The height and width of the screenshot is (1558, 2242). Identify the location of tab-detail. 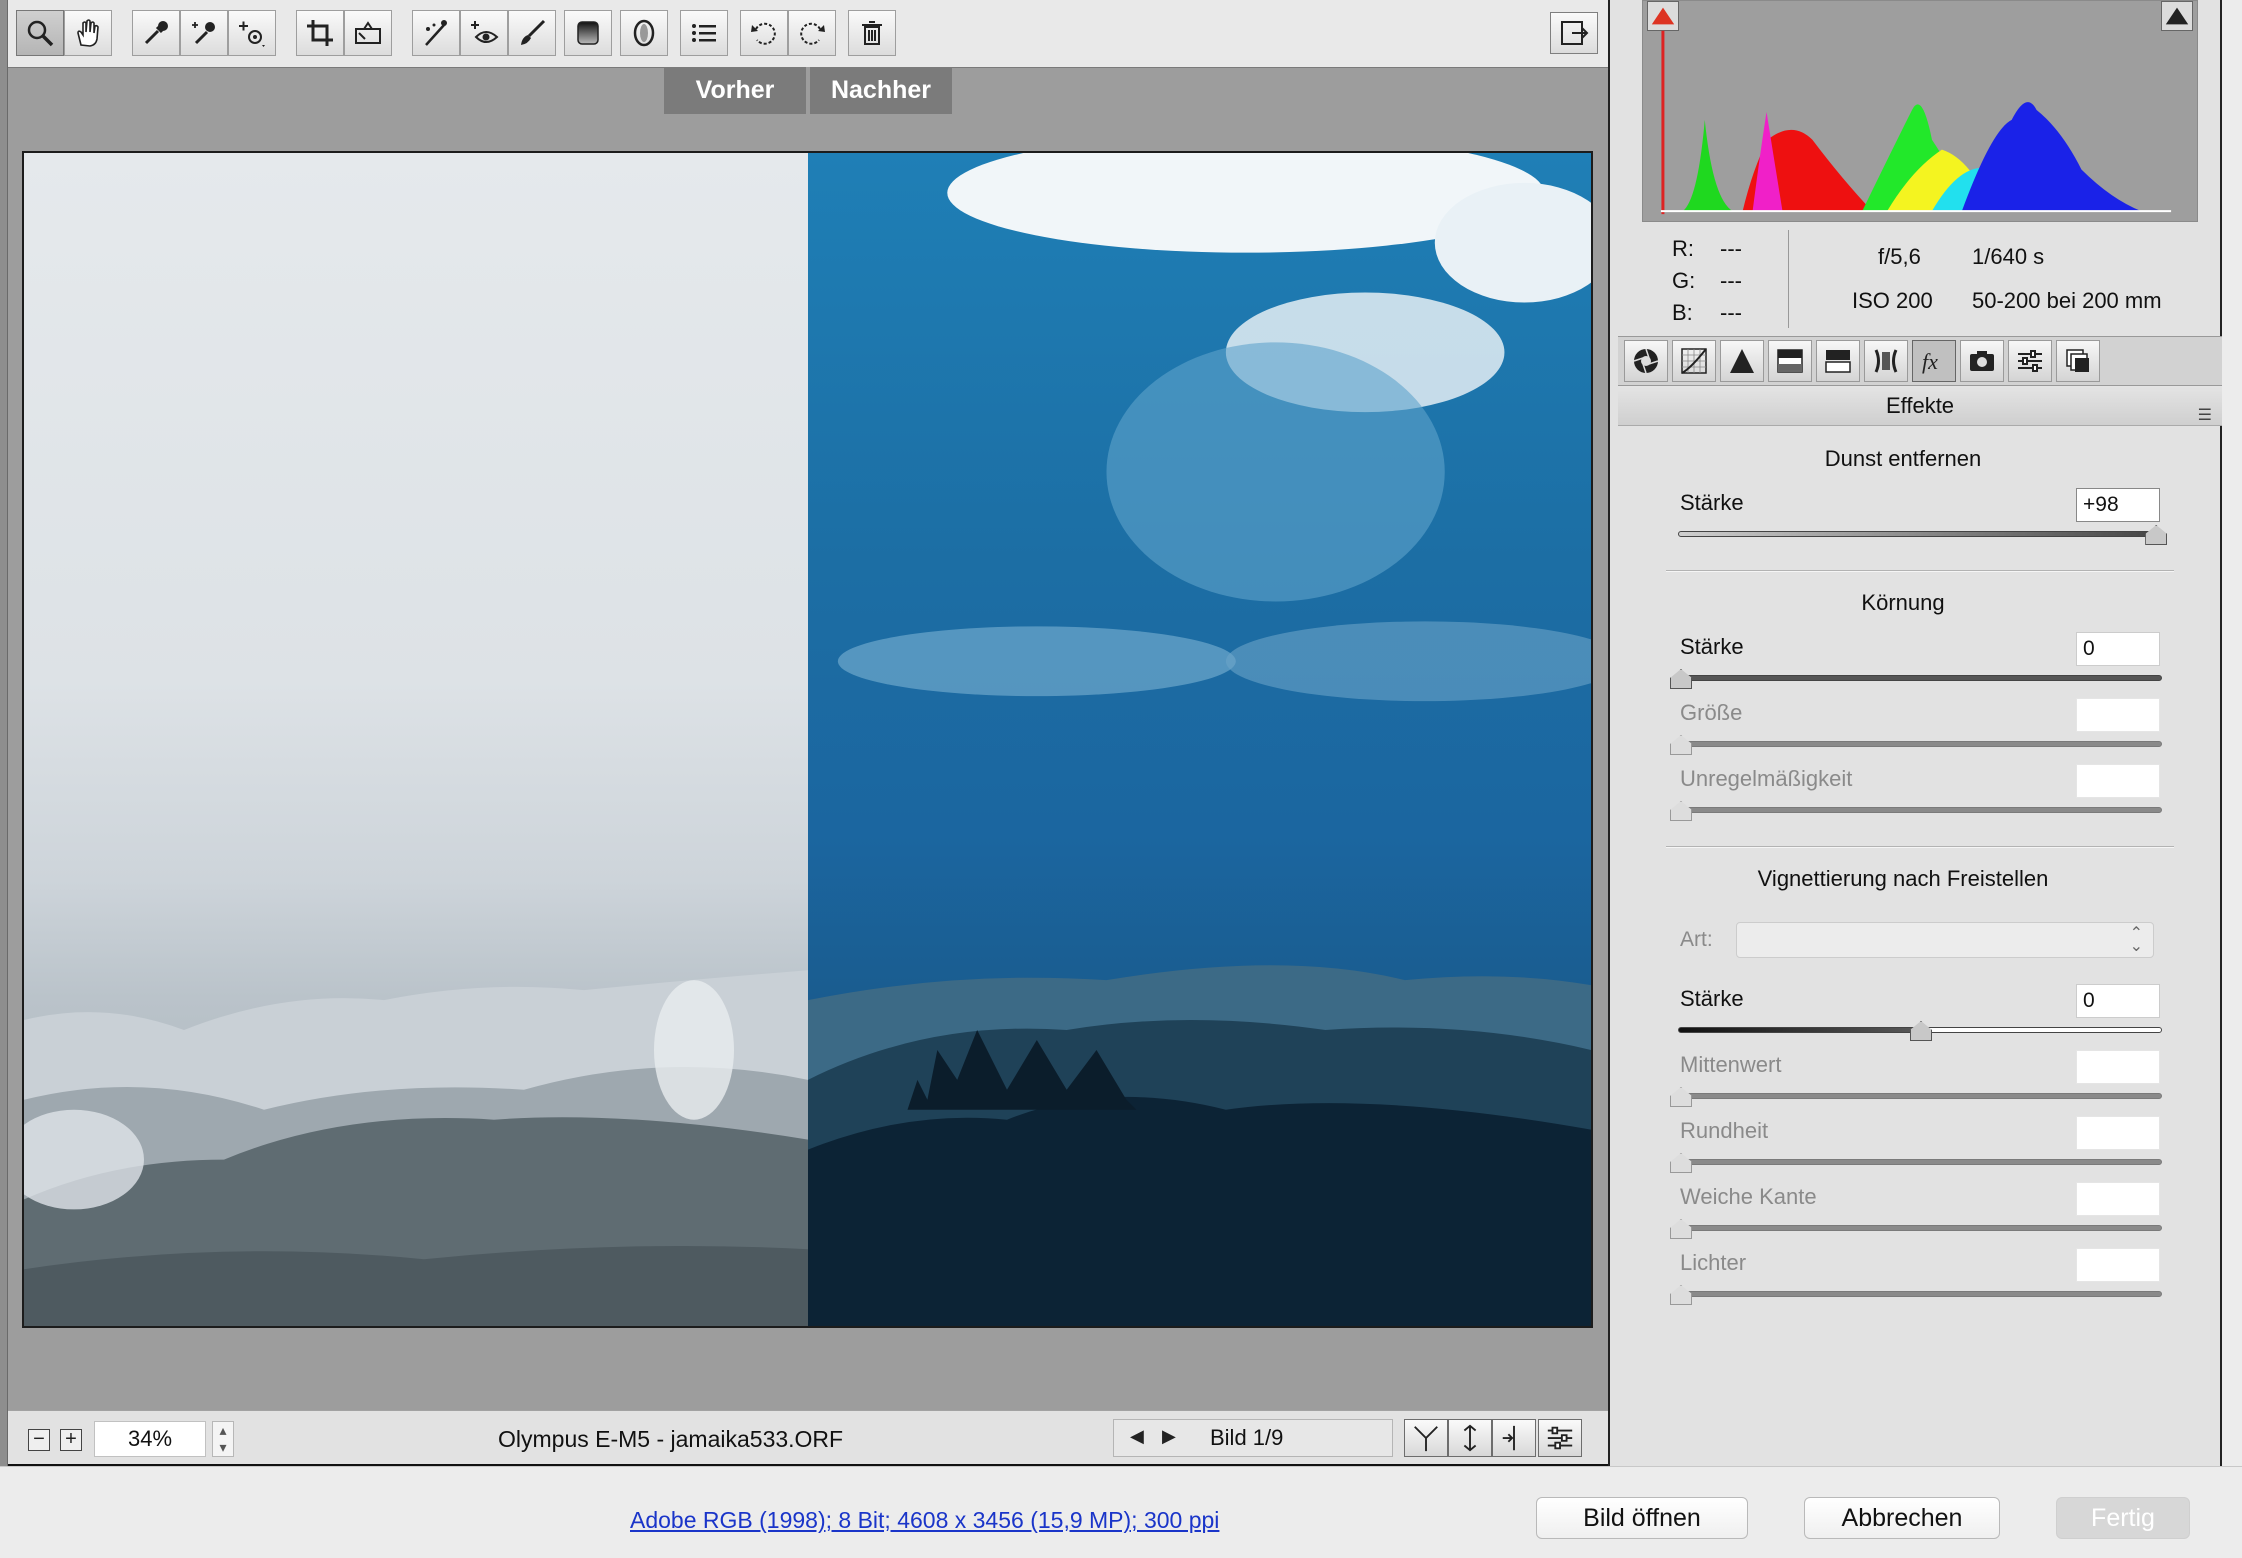
(1742, 361).